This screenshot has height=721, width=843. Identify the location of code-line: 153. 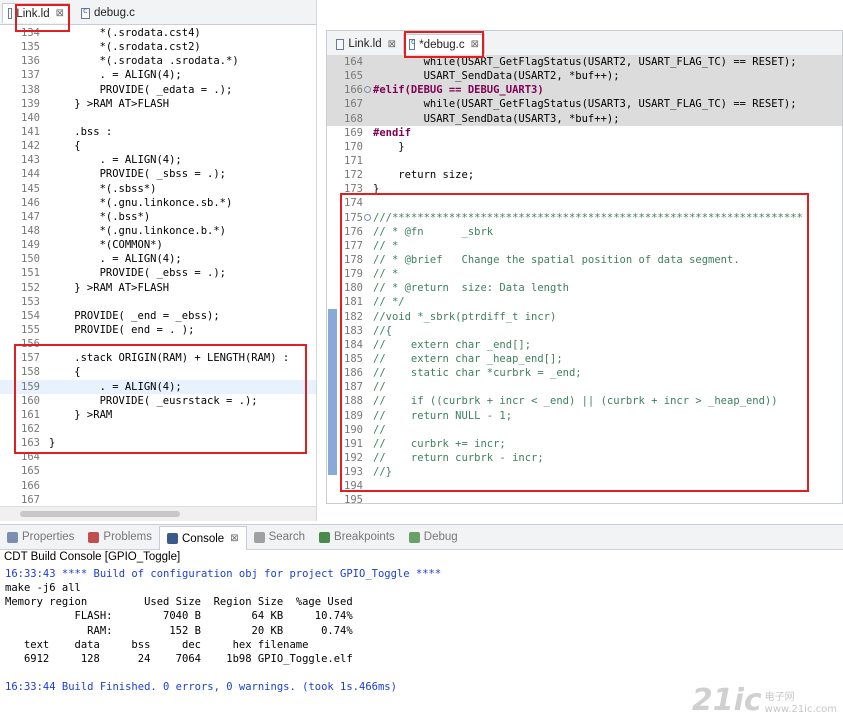
(158, 302).